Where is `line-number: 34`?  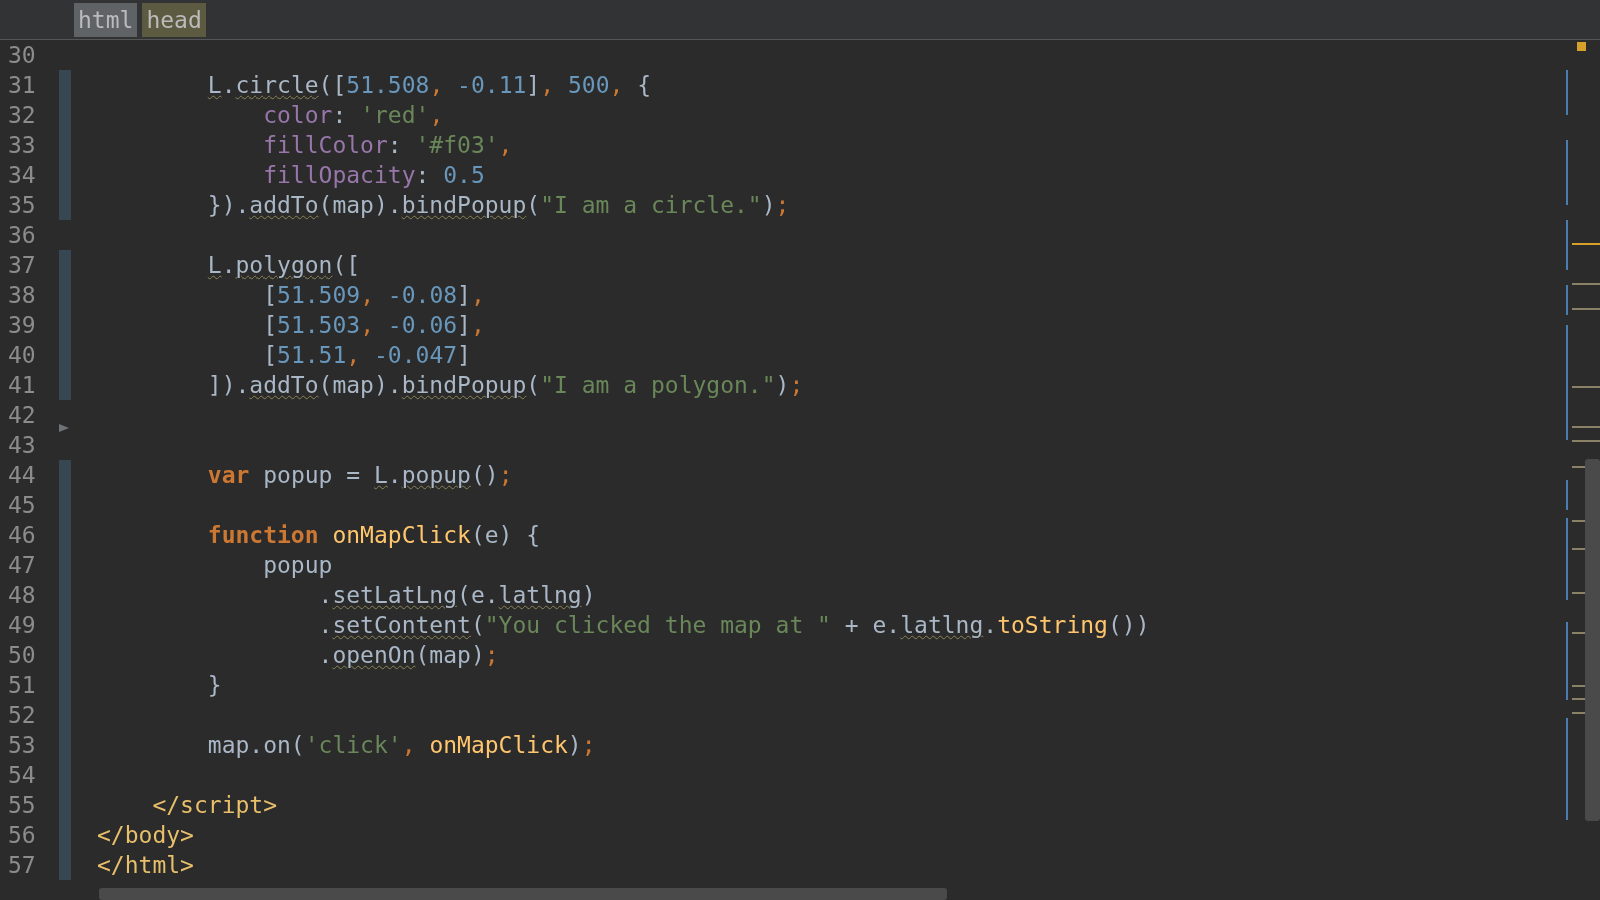 line-number: 34 is located at coordinates (22, 175).